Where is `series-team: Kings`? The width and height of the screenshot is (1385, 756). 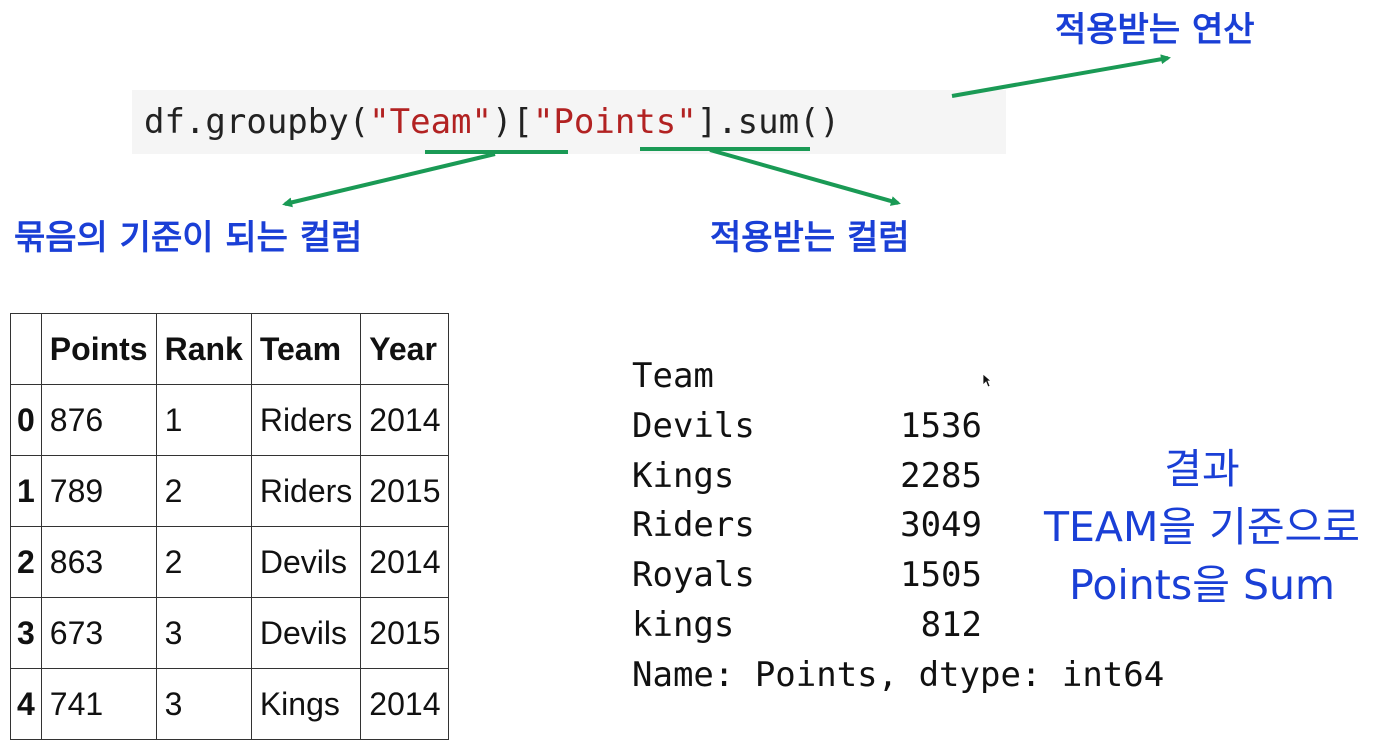 series-team: Kings is located at coordinates (683, 475).